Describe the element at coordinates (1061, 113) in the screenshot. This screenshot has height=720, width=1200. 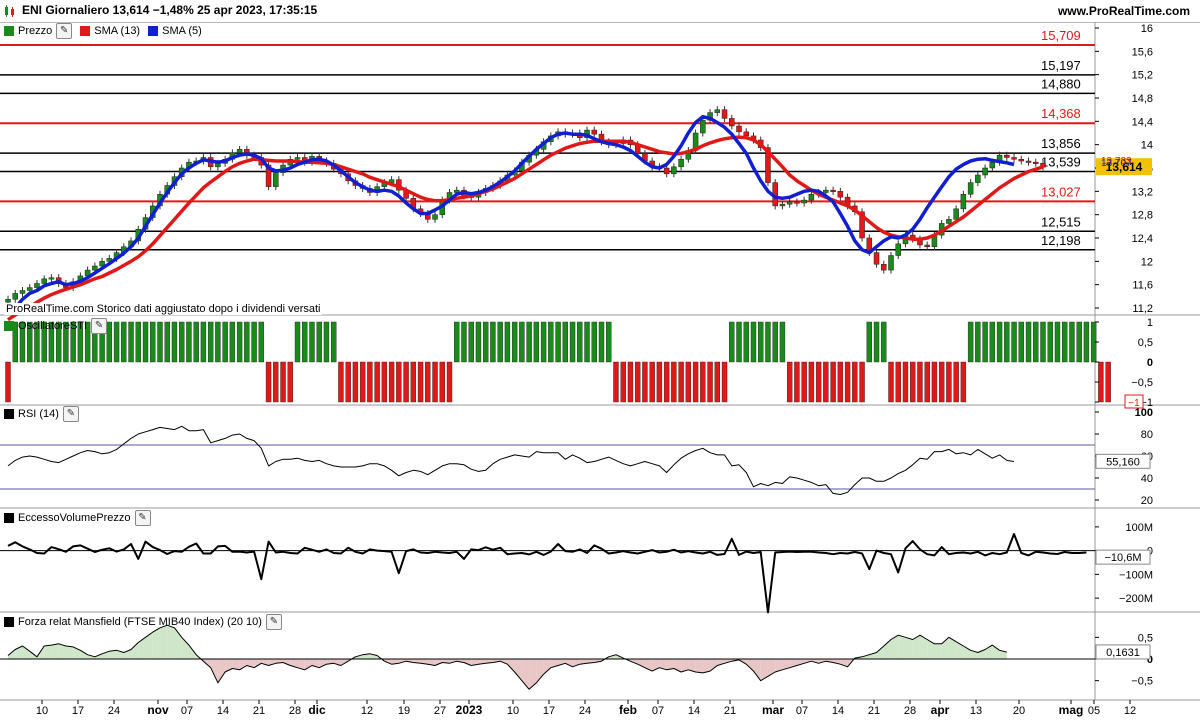
I see `level-label: 14,368` at that location.